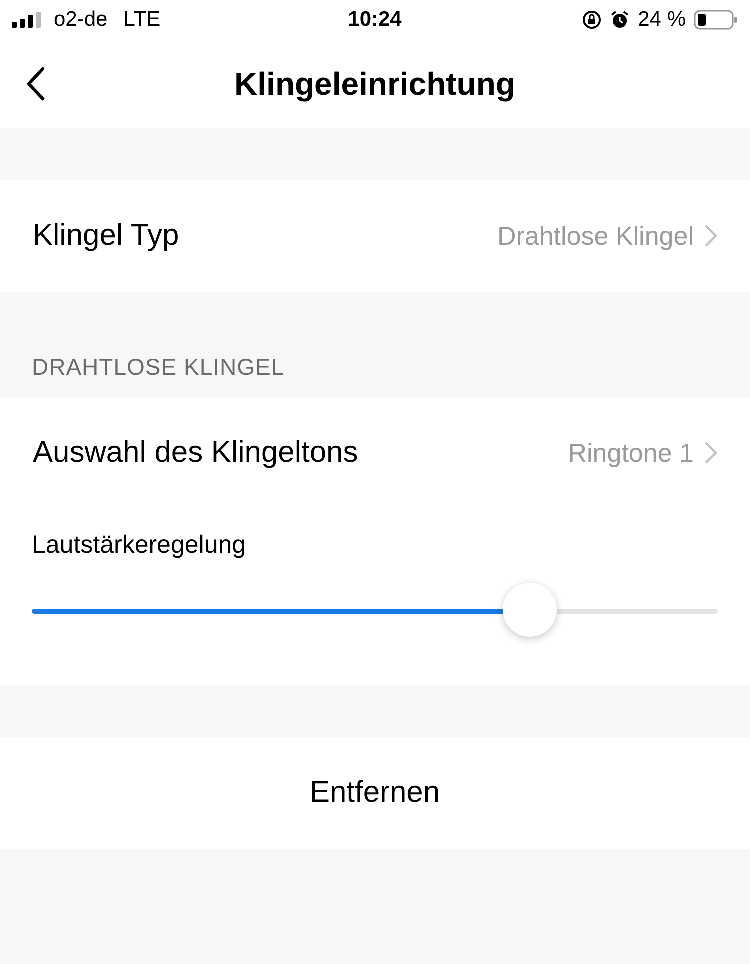 The height and width of the screenshot is (964, 750). Describe the element at coordinates (142, 20) in the screenshot. I see `network-type: LTE` at that location.